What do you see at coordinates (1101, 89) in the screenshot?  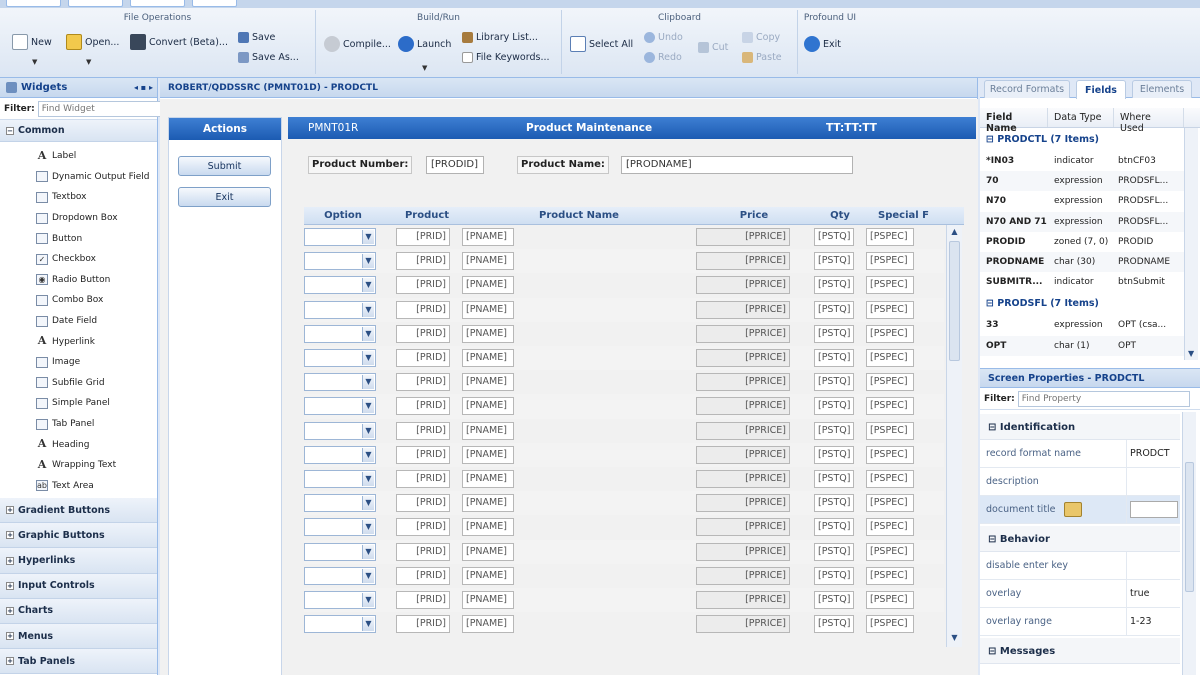 I see `tab-fields: Fields` at bounding box center [1101, 89].